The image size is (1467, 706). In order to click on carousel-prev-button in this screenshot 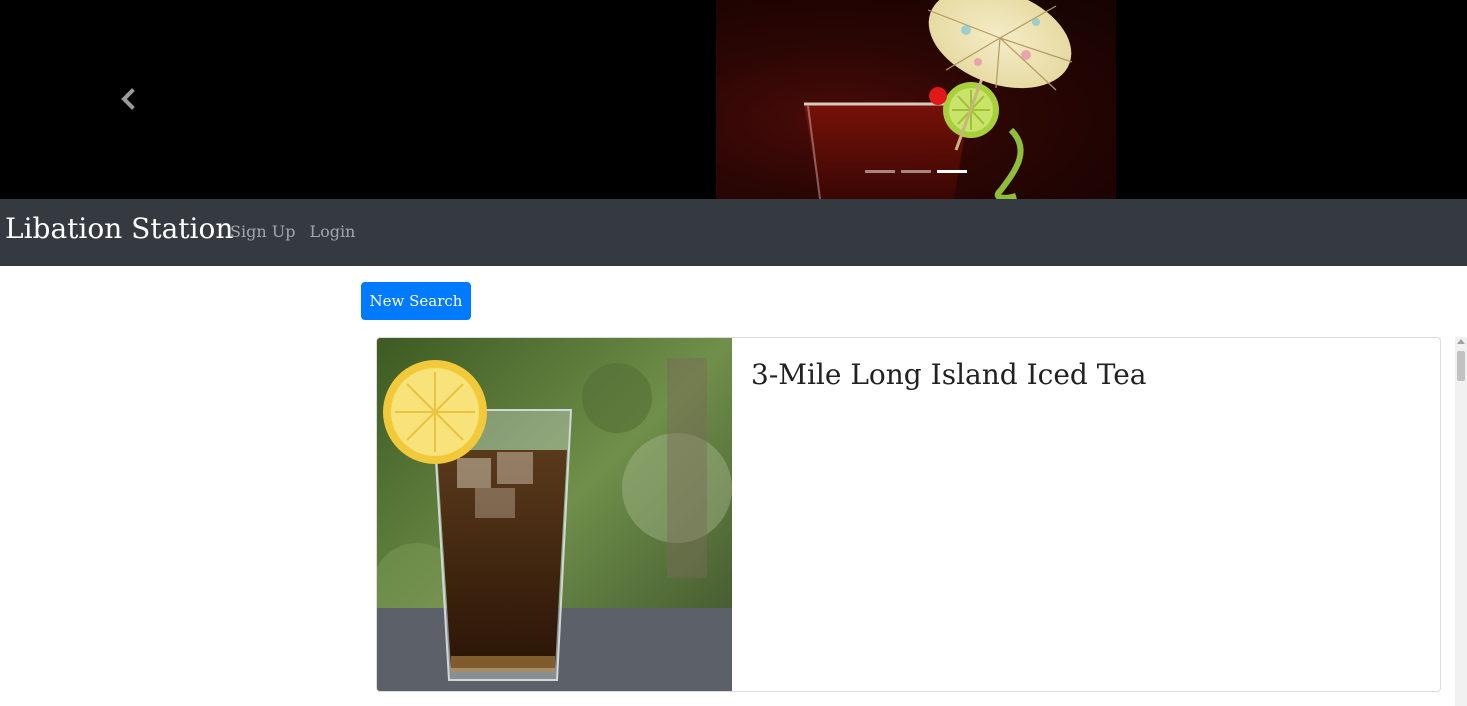, I will do `click(129, 99)`.